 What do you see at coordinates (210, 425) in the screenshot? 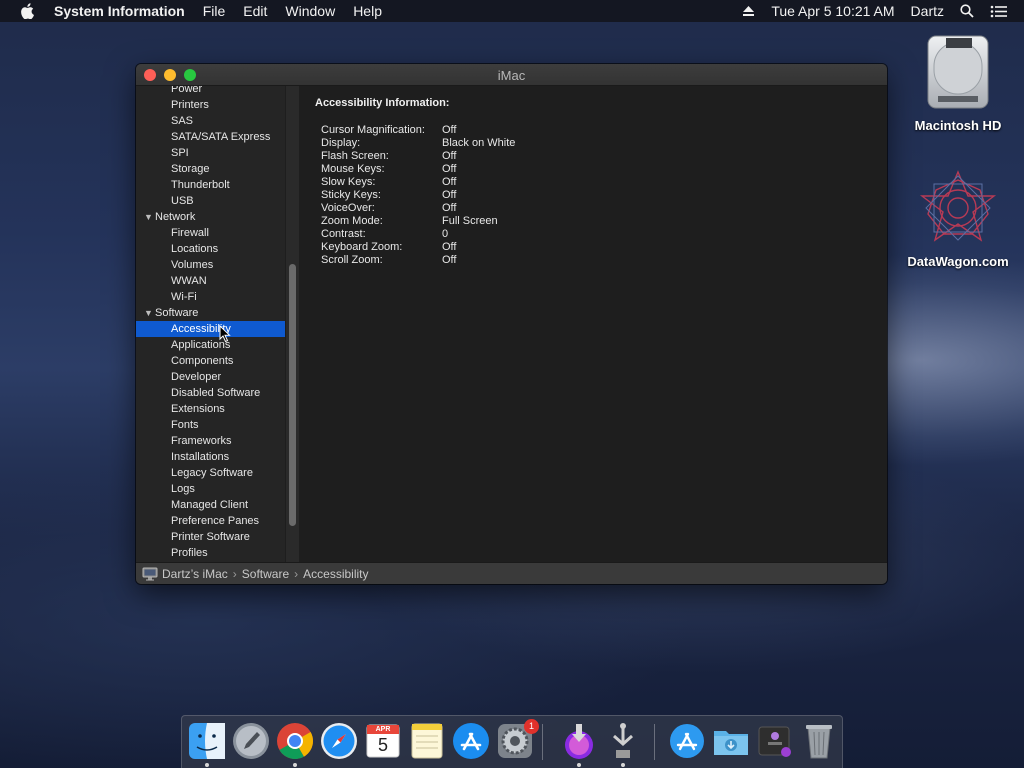
I see `sidebar-item: Fonts` at bounding box center [210, 425].